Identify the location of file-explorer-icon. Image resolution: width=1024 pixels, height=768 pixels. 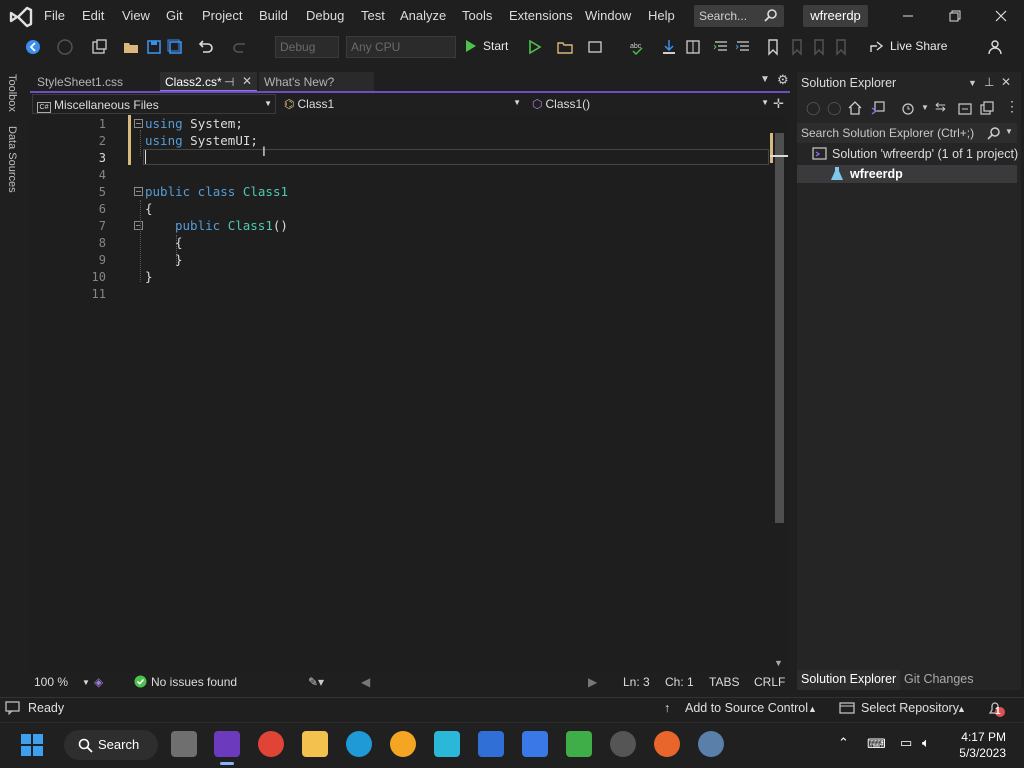
(315, 744).